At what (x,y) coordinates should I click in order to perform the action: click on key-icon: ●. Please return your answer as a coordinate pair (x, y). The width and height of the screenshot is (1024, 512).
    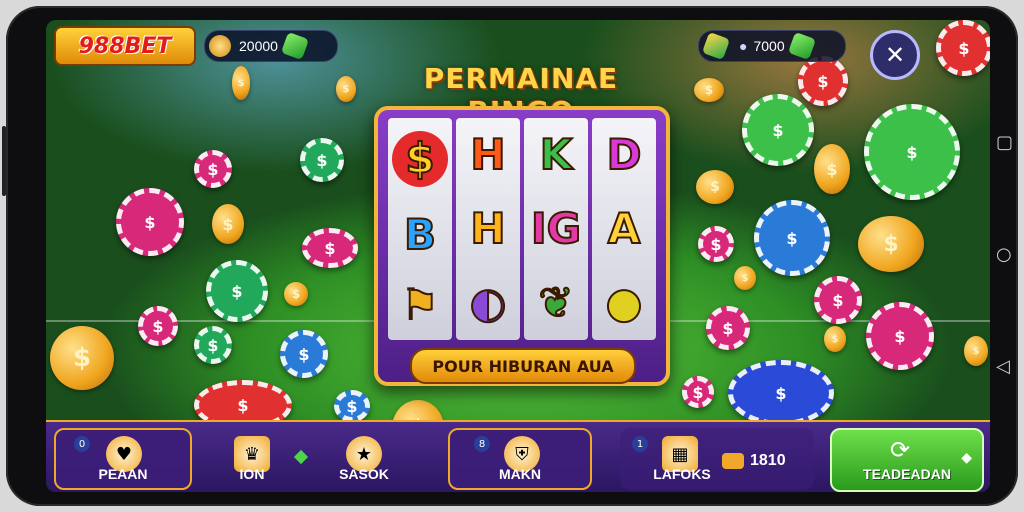
    Looking at the image, I should click on (743, 46).